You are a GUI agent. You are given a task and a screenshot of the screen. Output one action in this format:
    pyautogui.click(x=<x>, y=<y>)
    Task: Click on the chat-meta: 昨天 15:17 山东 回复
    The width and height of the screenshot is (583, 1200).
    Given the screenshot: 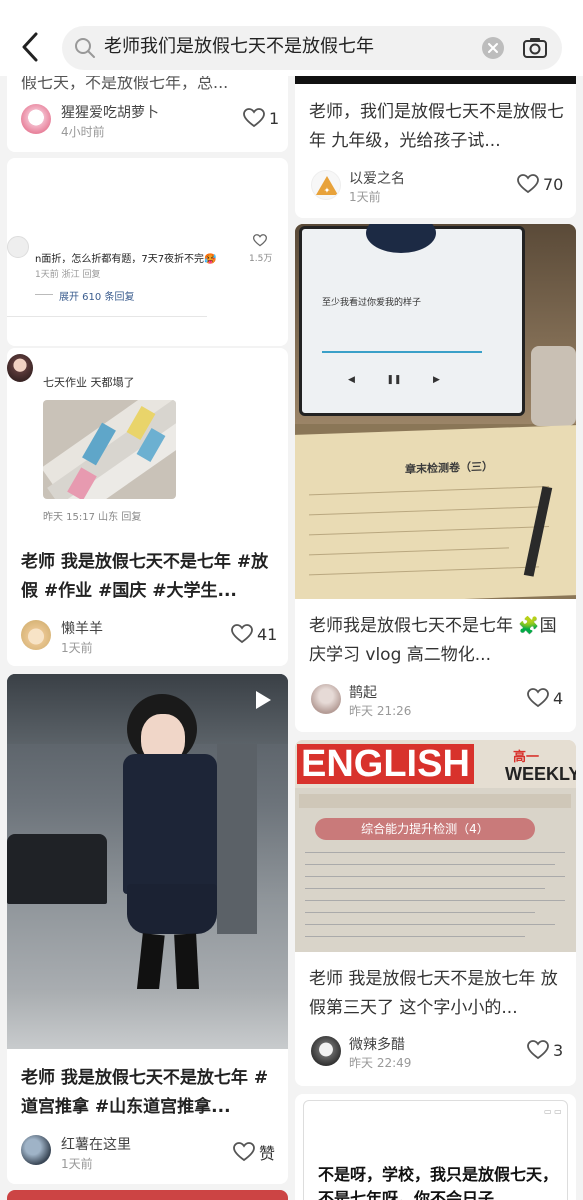 What is the action you would take?
    pyautogui.click(x=92, y=517)
    